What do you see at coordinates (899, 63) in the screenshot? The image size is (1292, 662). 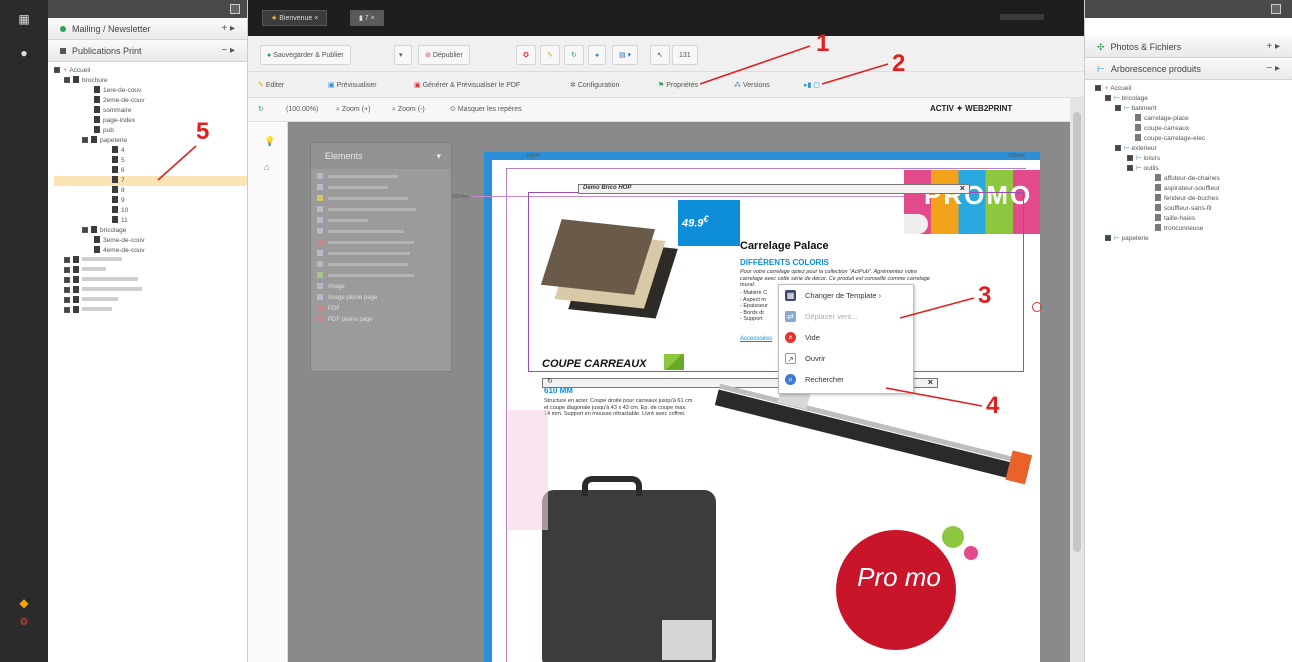 I see `annotation-label-2: 2` at bounding box center [899, 63].